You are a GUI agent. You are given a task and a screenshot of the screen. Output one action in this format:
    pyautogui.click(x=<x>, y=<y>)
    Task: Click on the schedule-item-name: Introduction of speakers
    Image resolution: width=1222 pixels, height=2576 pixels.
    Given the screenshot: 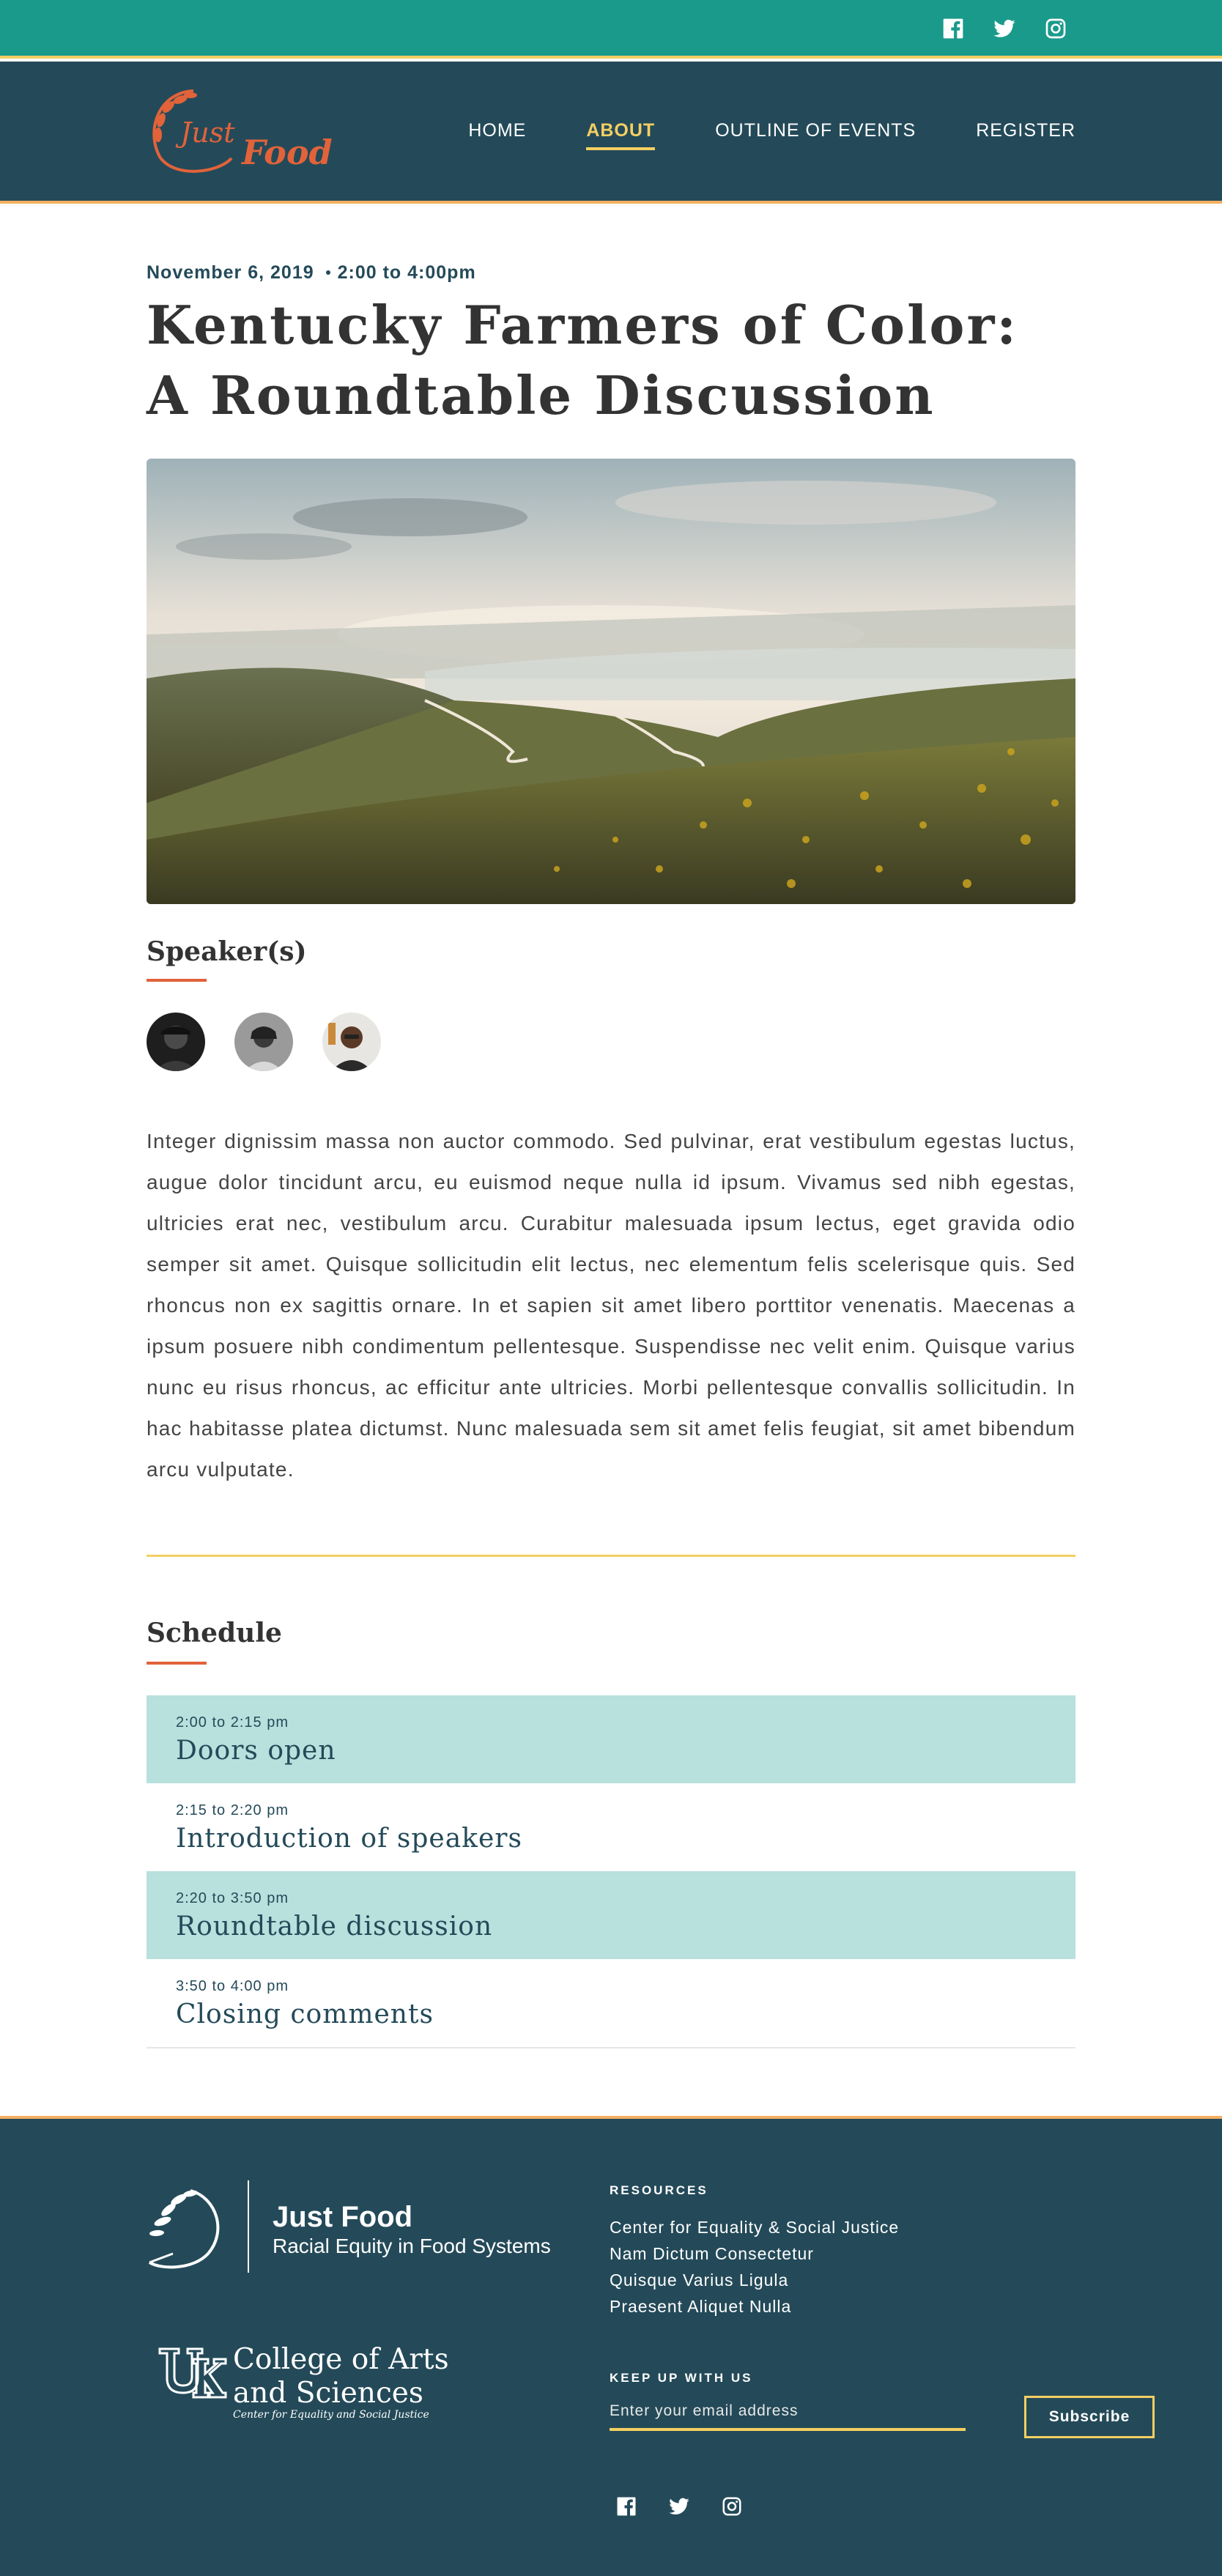 What is the action you would take?
    pyautogui.click(x=349, y=1839)
    